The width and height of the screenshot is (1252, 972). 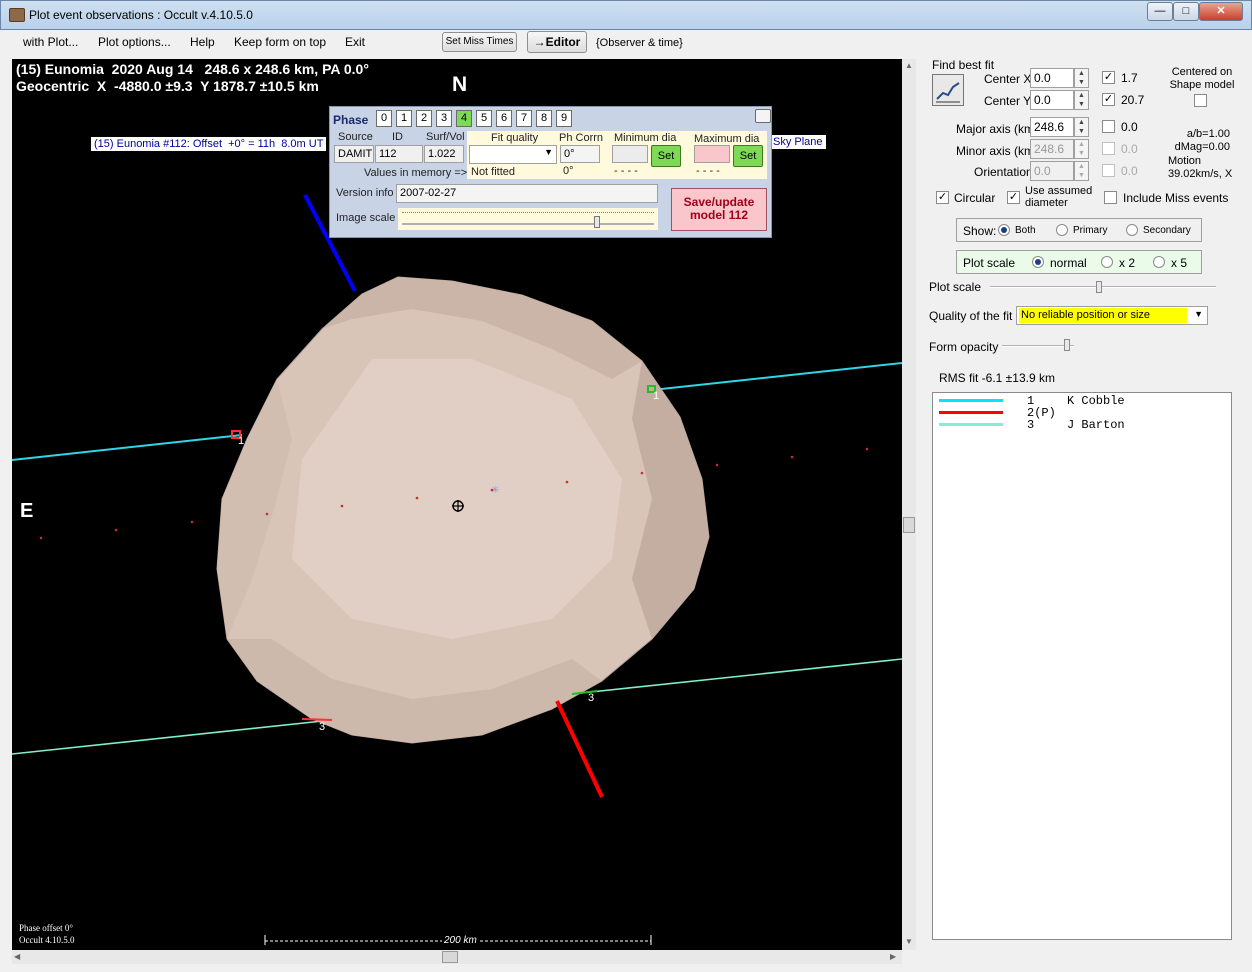 I want to click on orientation-checkbox, so click(x=1108, y=170).